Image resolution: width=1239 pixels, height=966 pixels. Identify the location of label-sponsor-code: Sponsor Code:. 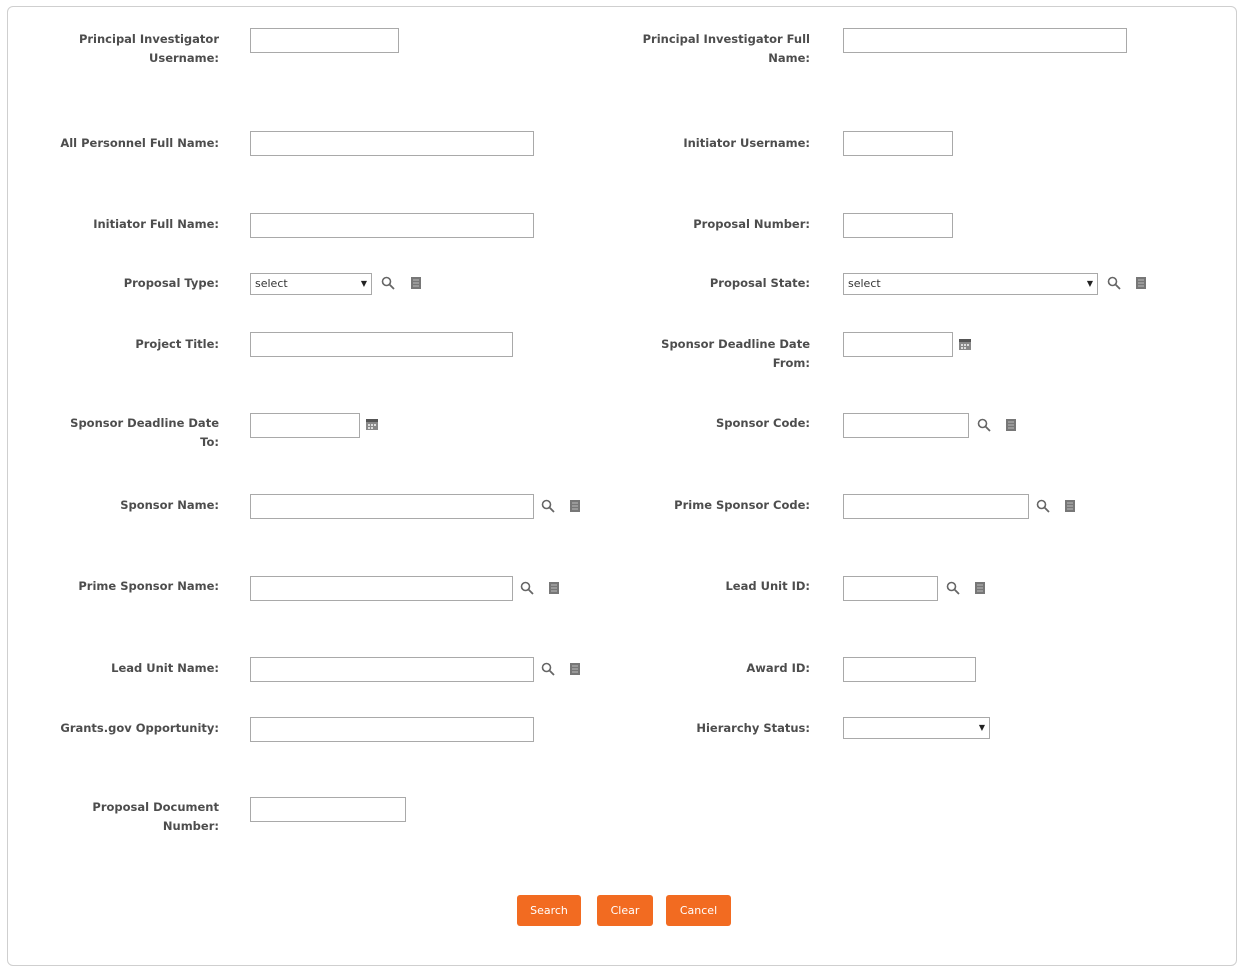
(763, 423).